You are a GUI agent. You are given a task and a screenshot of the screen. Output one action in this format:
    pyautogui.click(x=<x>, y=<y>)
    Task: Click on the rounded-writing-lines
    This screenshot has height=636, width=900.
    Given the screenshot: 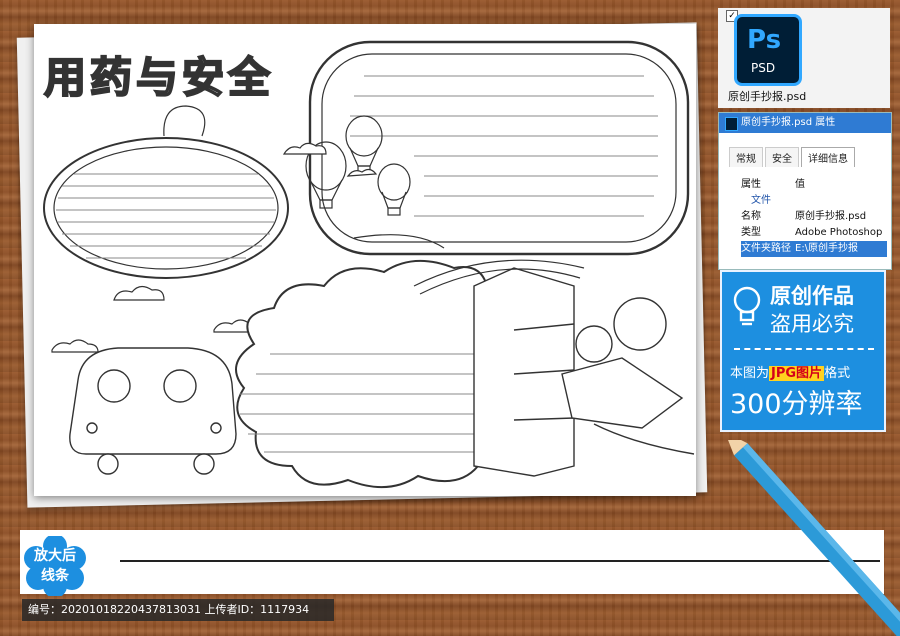 What is the action you would take?
    pyautogui.click(x=504, y=146)
    